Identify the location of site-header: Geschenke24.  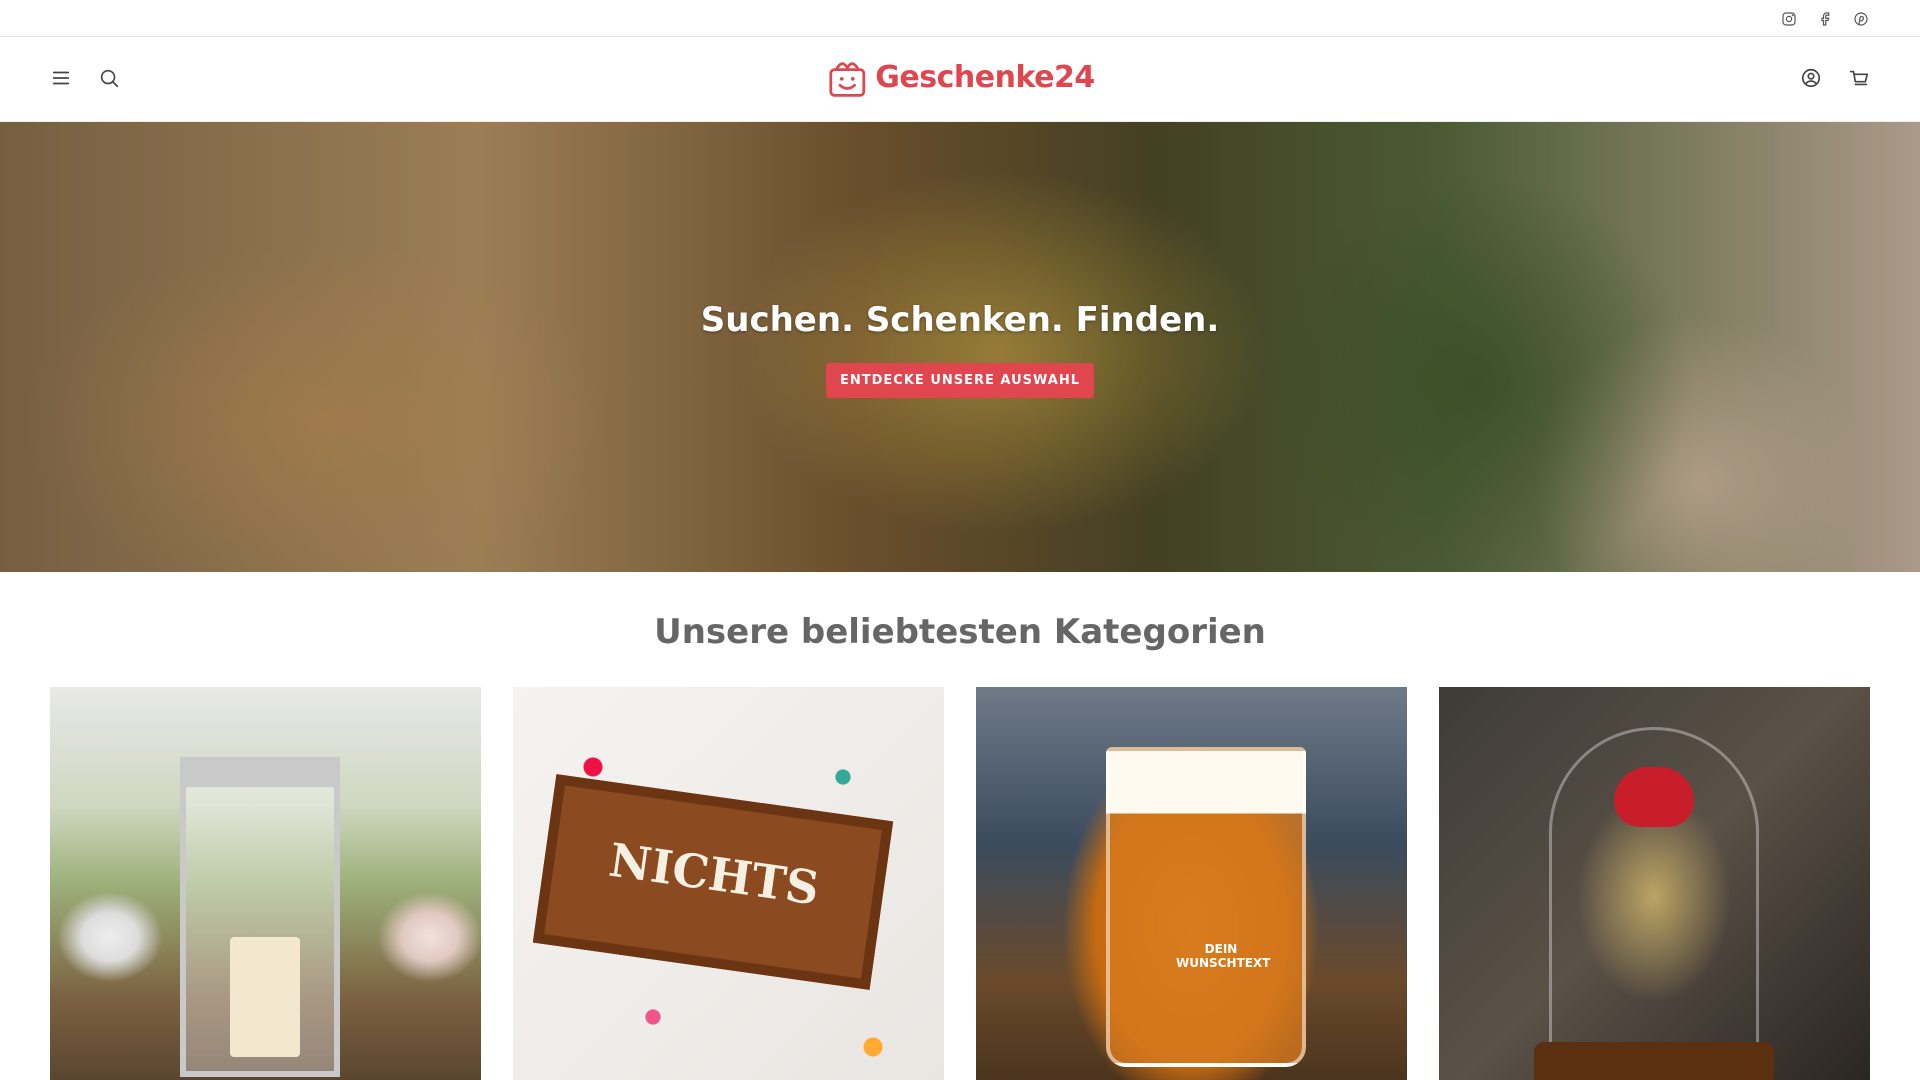
(960, 79).